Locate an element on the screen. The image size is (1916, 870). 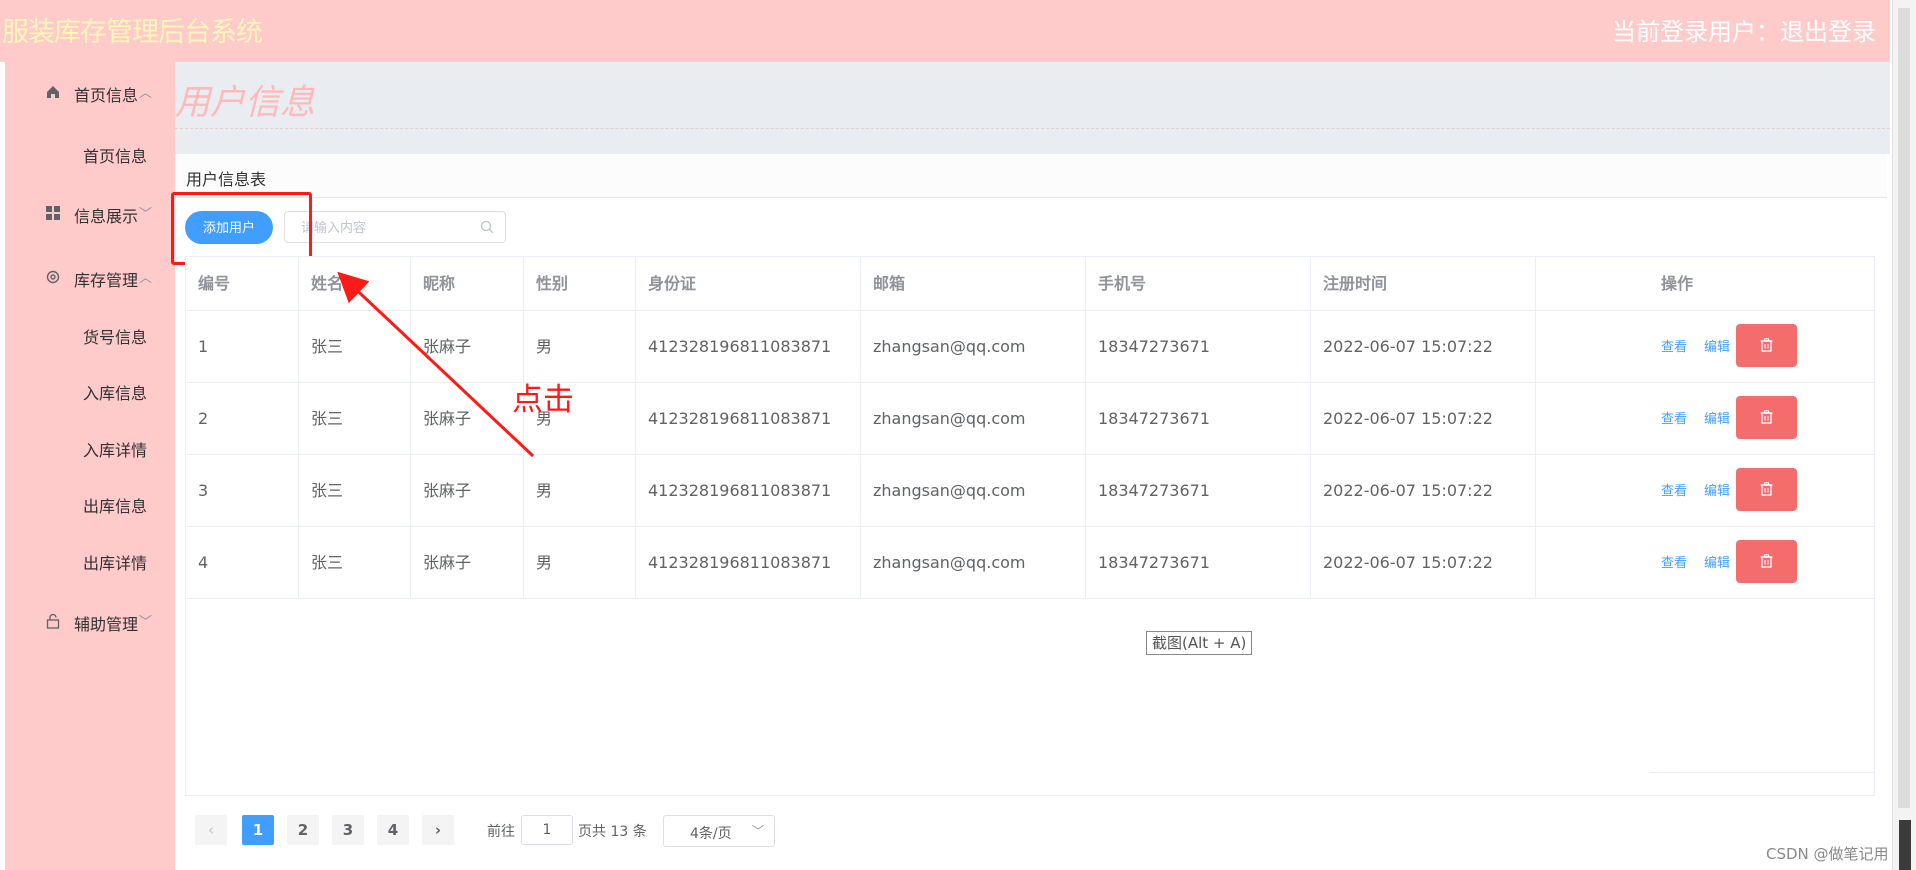
sidebar-item-stock-out: 出库信息 is located at coordinates (115, 505).